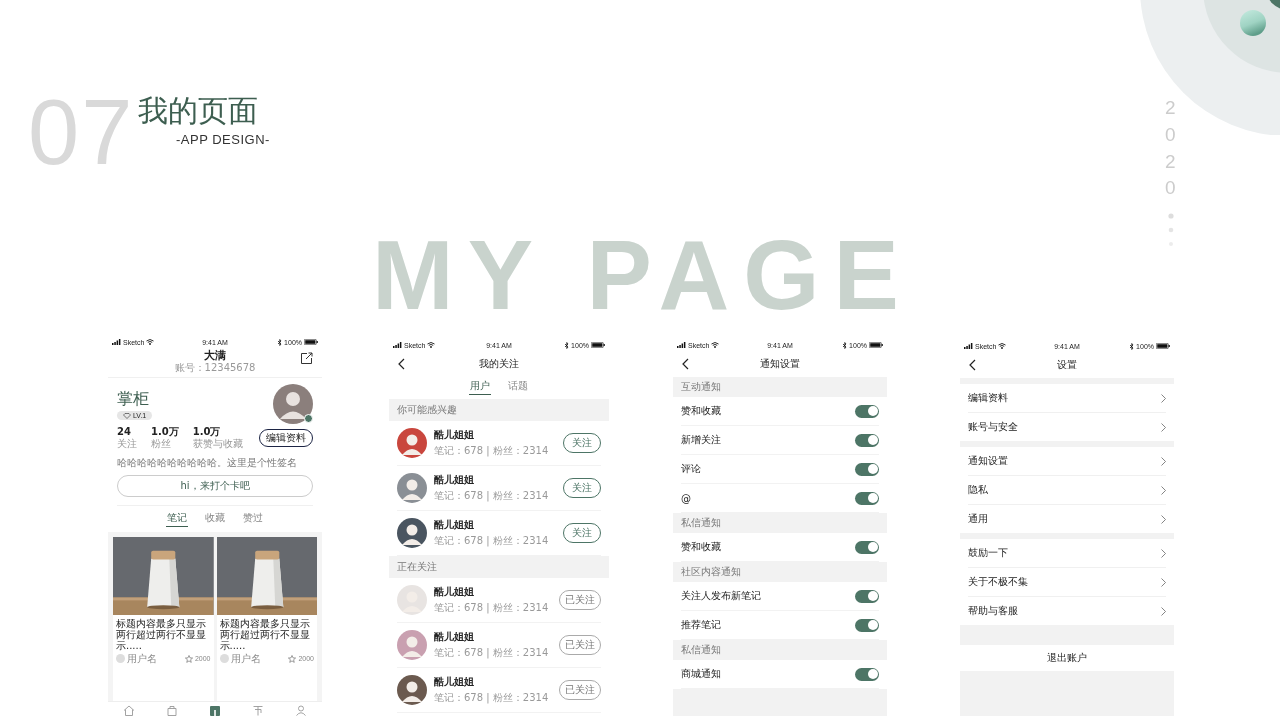  Describe the element at coordinates (499, 364) in the screenshot. I see `page-title: 我的关注` at that location.